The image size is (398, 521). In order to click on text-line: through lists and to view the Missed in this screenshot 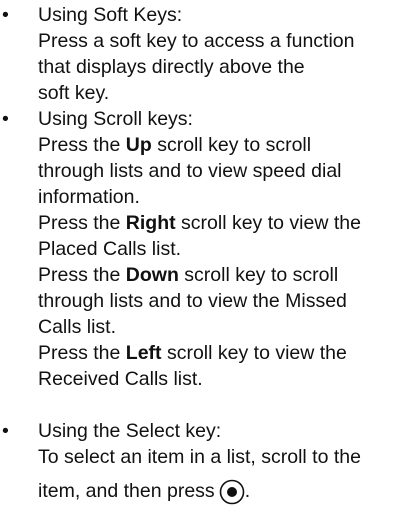, I will do `click(192, 301)`.